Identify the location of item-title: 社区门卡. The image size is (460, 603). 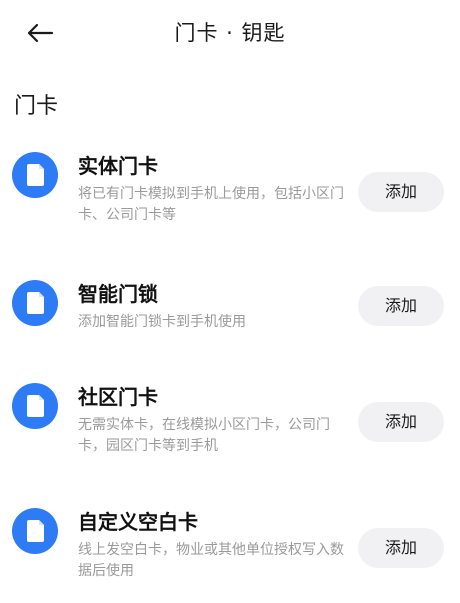
(118, 397).